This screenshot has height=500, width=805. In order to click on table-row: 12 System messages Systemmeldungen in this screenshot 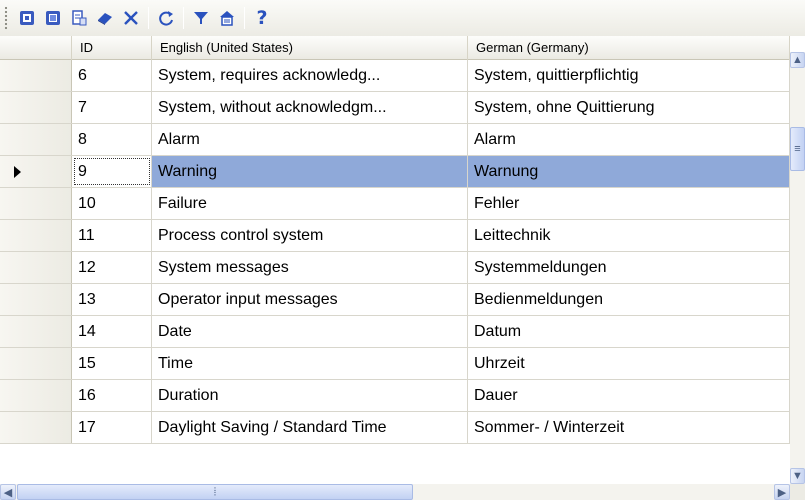, I will do `click(395, 268)`.